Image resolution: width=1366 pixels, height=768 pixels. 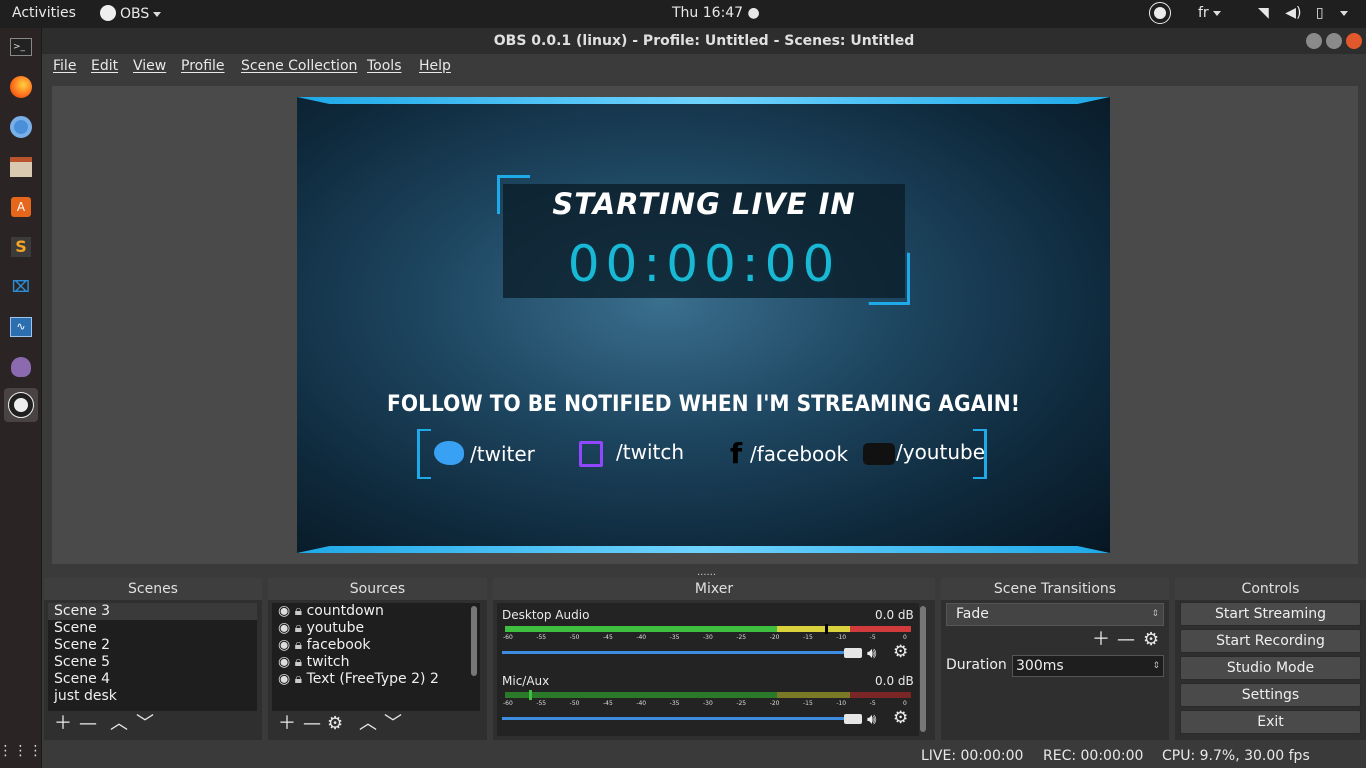 I want to click on scene-item: Scene 2, so click(x=152, y=645).